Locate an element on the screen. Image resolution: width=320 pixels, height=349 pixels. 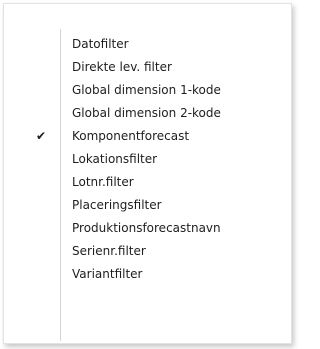
menu-item-global-dimension-1-kode: Global dimension 1-kode is located at coordinates (147, 90).